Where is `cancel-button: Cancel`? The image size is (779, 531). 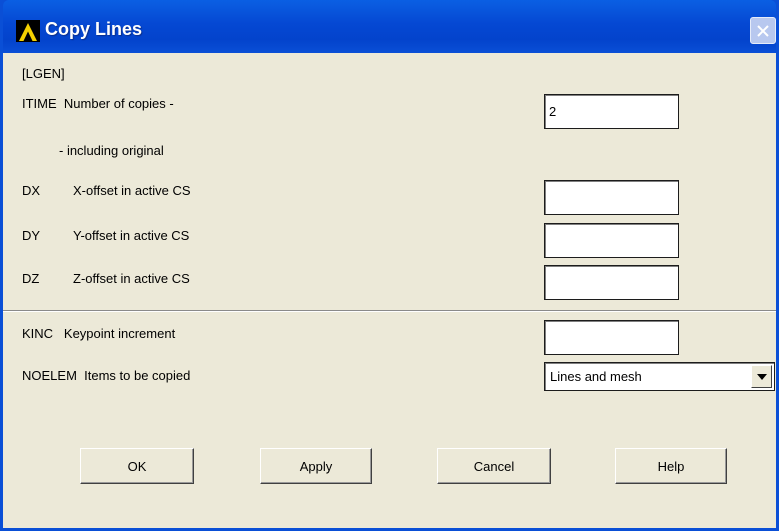 cancel-button: Cancel is located at coordinates (494, 466).